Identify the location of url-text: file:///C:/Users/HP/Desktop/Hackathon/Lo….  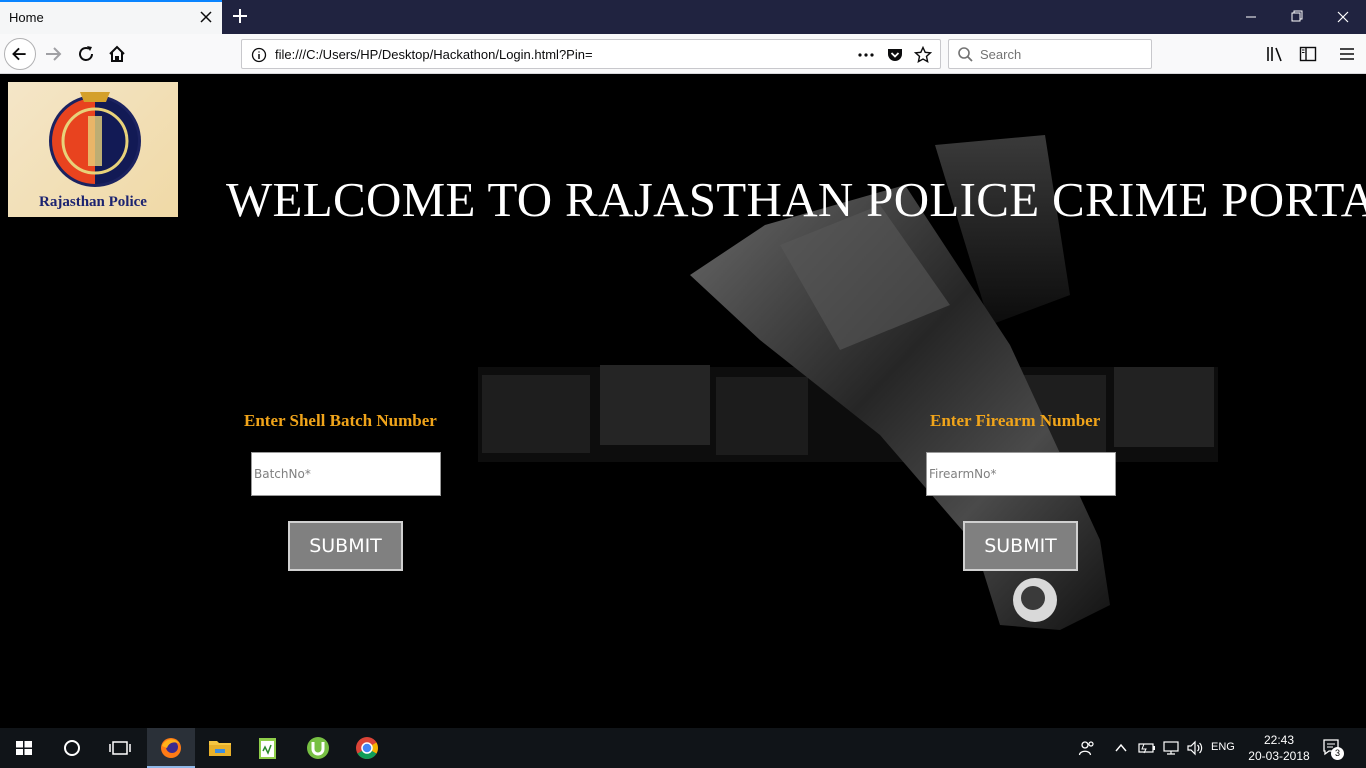
(434, 54).